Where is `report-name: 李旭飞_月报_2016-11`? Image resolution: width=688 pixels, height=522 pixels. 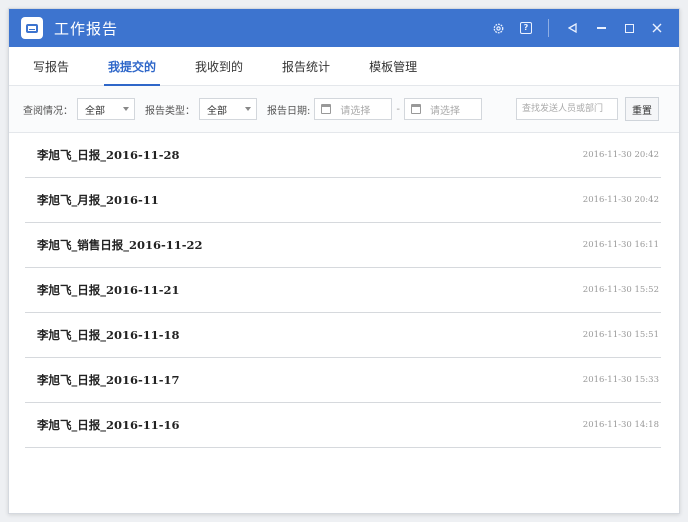 report-name: 李旭飞_月报_2016-11 is located at coordinates (98, 200).